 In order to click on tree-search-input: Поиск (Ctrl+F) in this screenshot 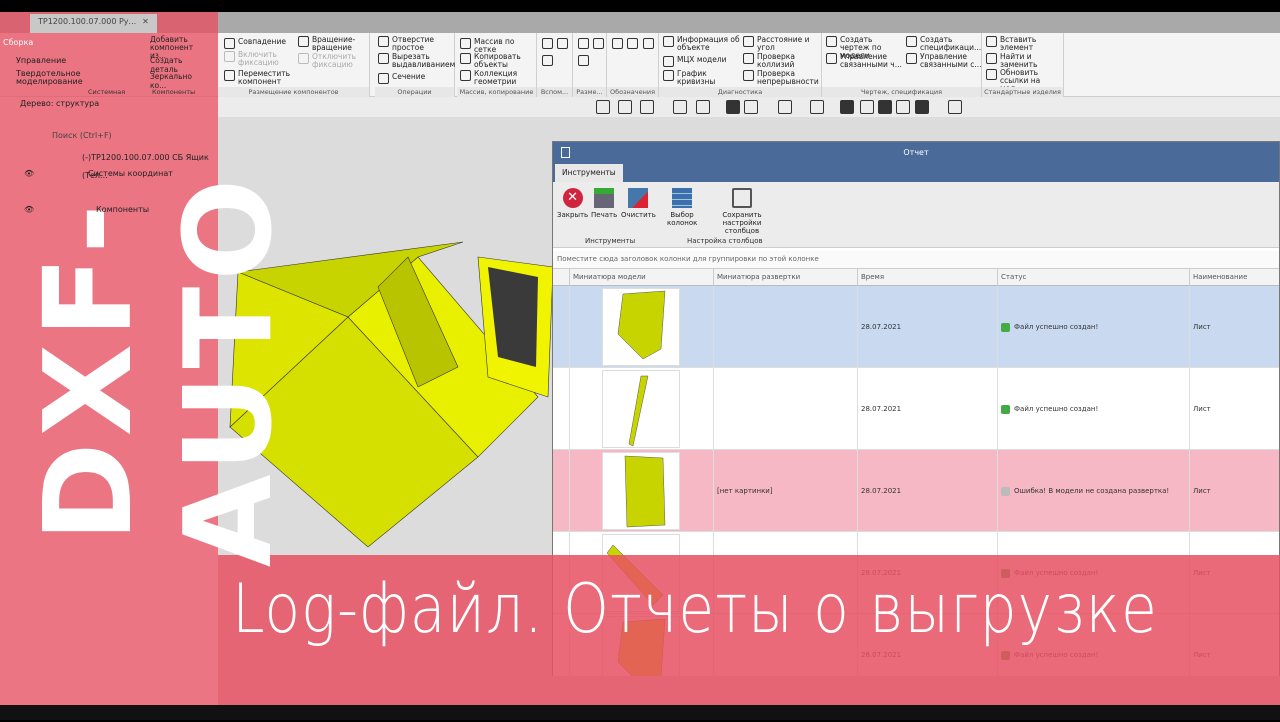, I will do `click(82, 135)`.